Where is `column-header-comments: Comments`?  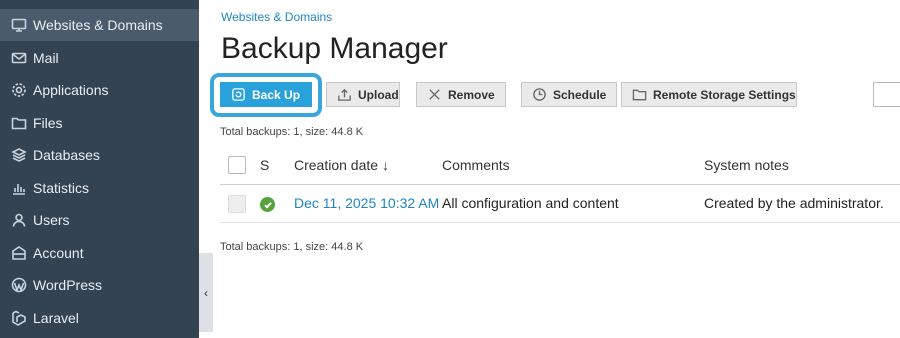 column-header-comments: Comments is located at coordinates (476, 165).